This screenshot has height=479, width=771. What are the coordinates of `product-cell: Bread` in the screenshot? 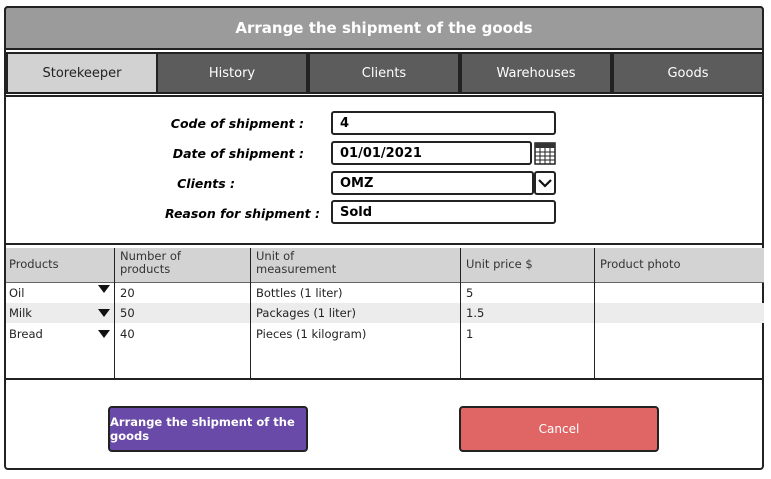 It's located at (26, 334).